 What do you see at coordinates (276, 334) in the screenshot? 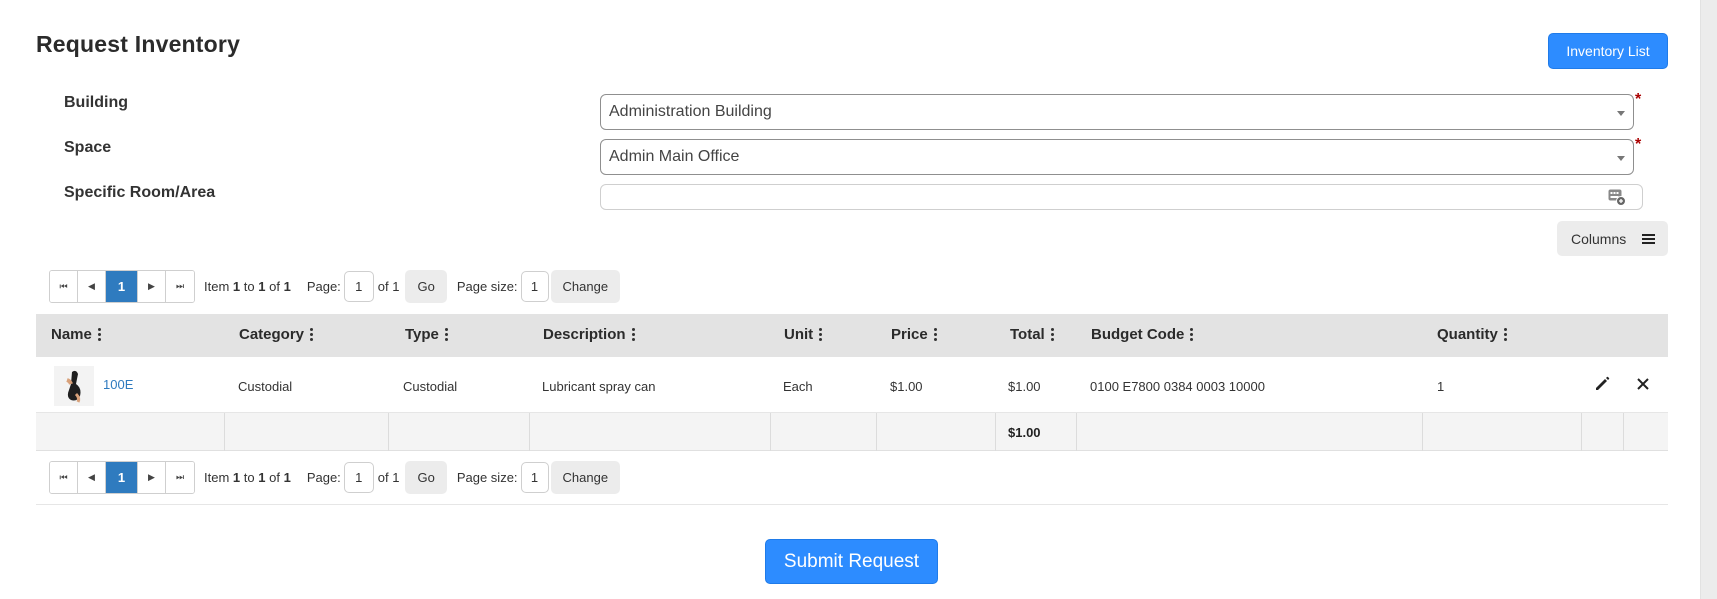
I see `header-category: Category` at bounding box center [276, 334].